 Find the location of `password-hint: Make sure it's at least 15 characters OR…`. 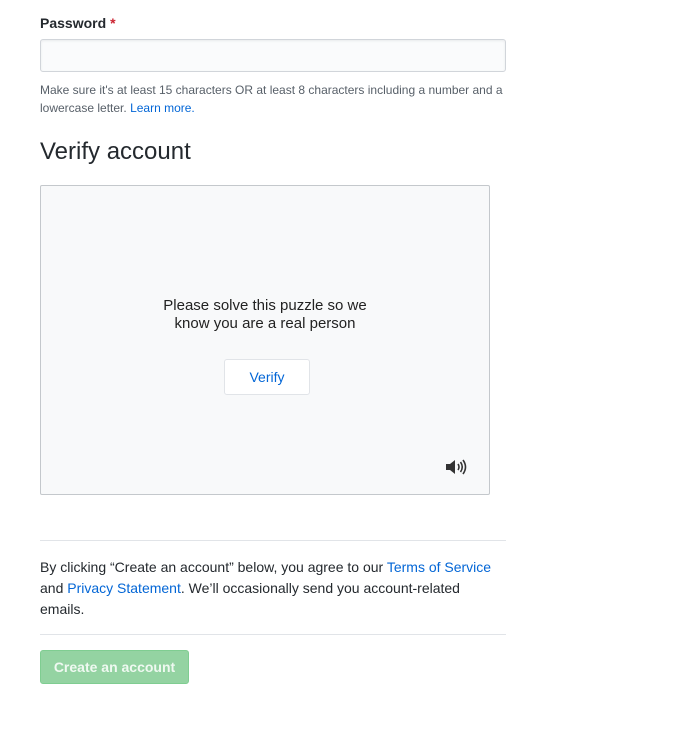

password-hint: Make sure it's at least 15 characters OR… is located at coordinates (275, 99).